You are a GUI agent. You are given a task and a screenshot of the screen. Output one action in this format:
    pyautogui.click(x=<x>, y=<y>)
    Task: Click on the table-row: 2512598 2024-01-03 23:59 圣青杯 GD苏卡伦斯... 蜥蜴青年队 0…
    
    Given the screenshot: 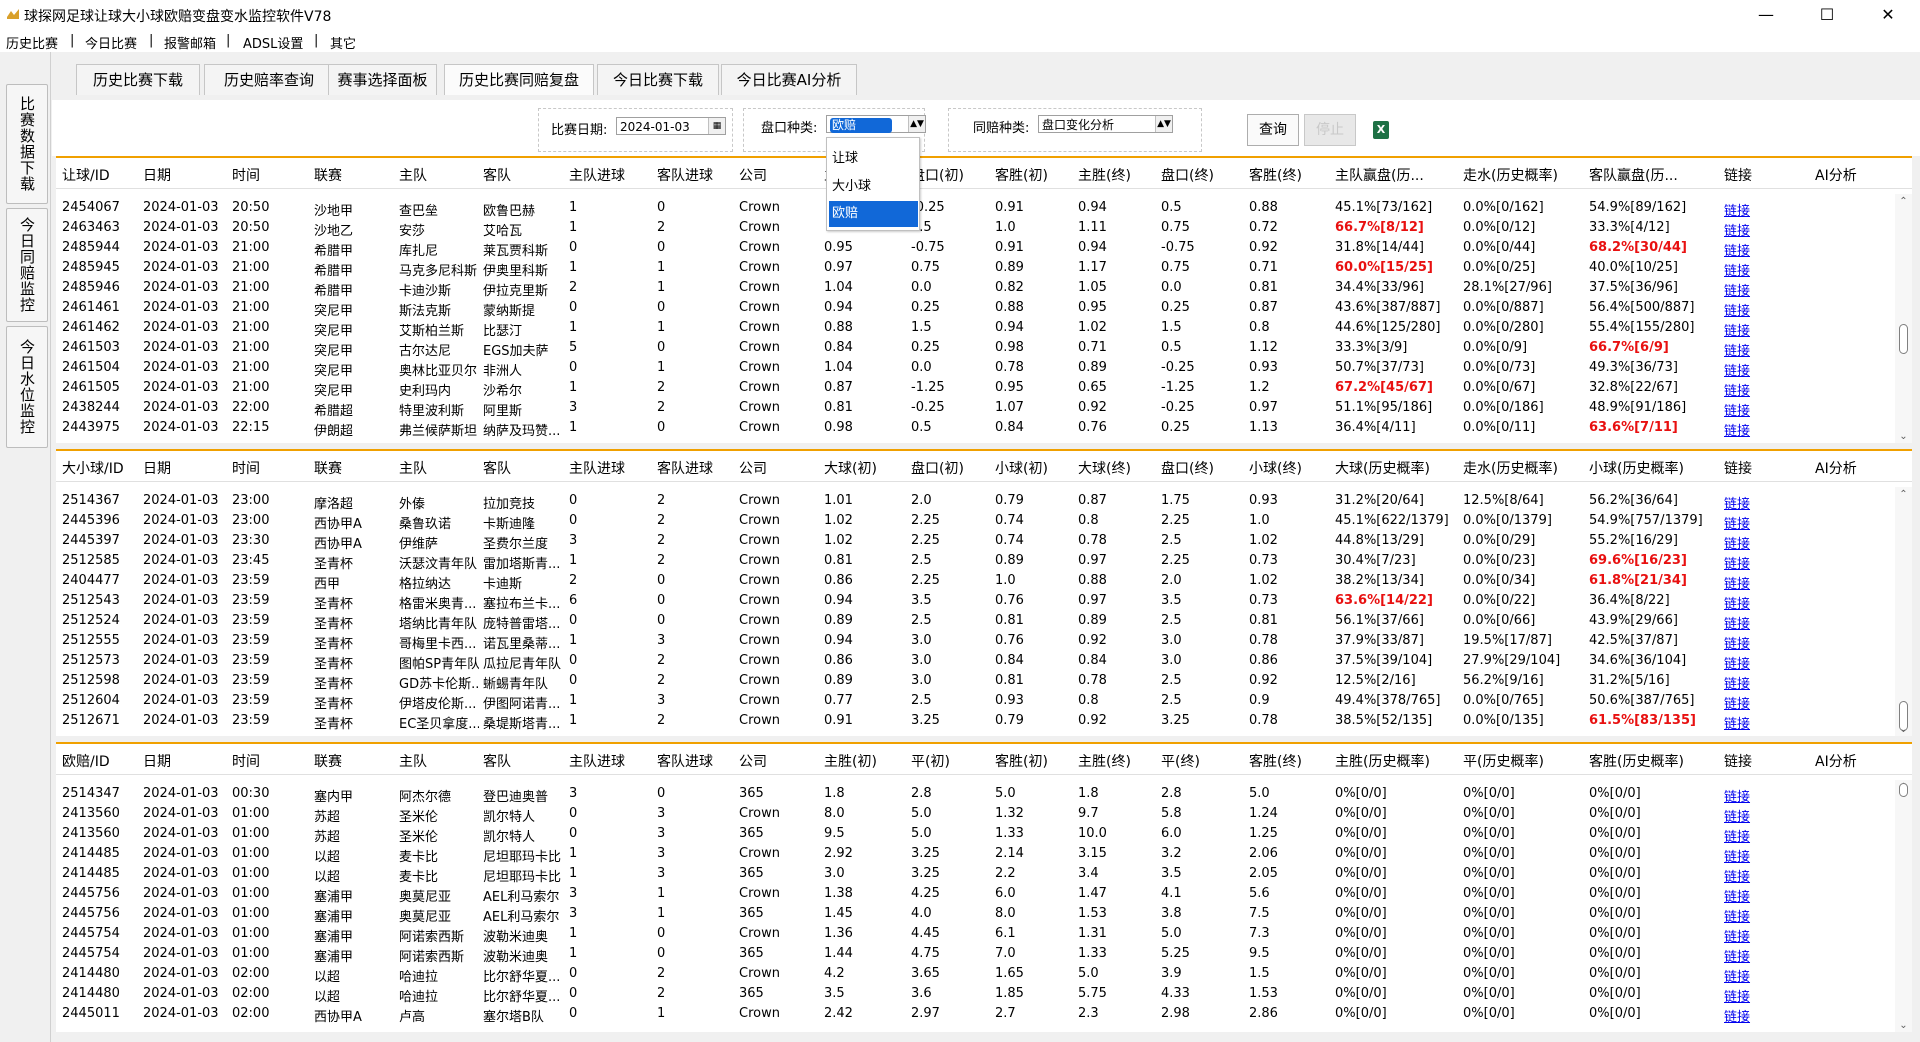 What is the action you would take?
    pyautogui.click(x=984, y=681)
    